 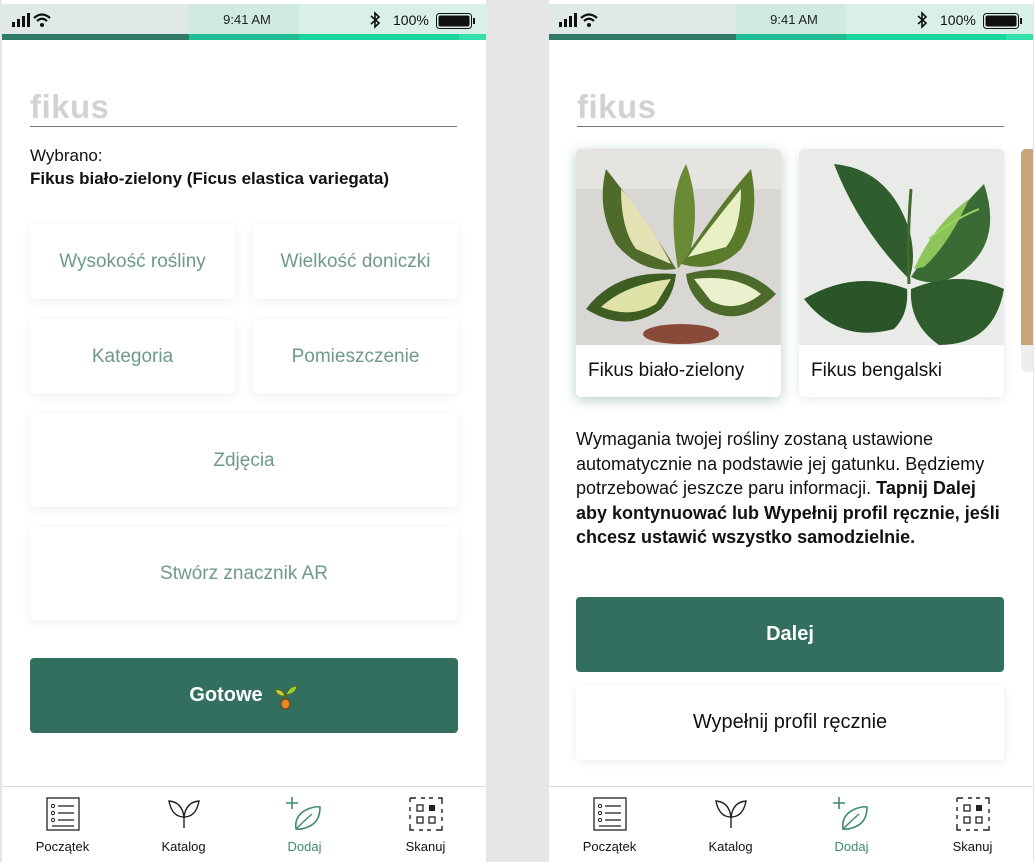 What do you see at coordinates (226, 695) in the screenshot?
I see `done-button-label: Gotowe` at bounding box center [226, 695].